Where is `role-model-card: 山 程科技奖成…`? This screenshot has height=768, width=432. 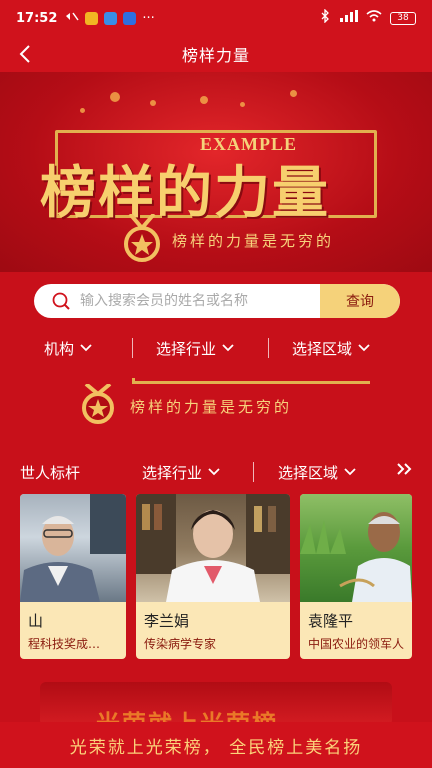 role-model-card: 山 程科技奖成… is located at coordinates (73, 576).